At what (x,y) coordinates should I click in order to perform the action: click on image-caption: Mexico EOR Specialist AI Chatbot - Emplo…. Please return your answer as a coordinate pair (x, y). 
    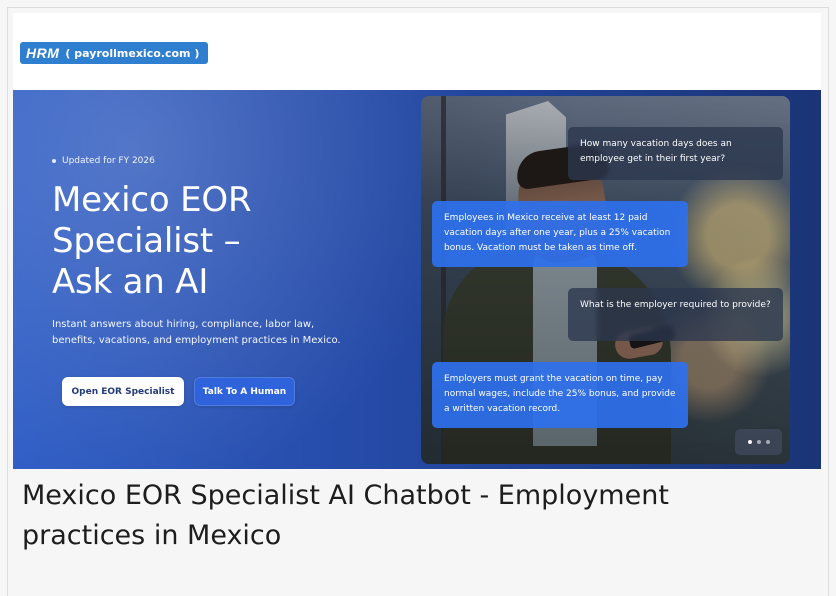
    Looking at the image, I should click on (345, 515).